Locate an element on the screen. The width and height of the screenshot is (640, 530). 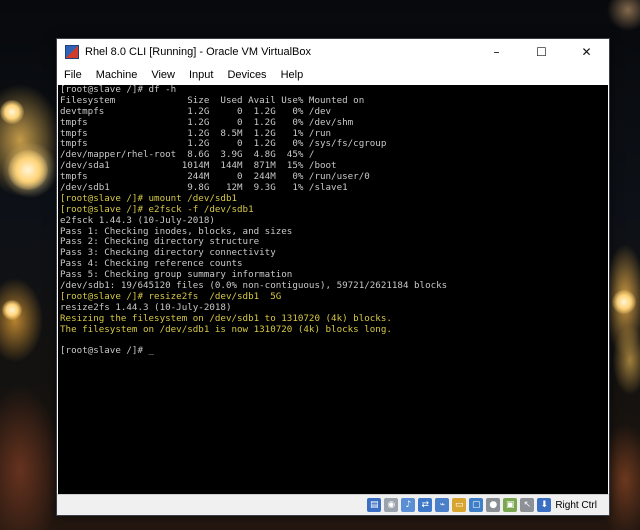
maximize-button: ☐ is located at coordinates (541, 52).